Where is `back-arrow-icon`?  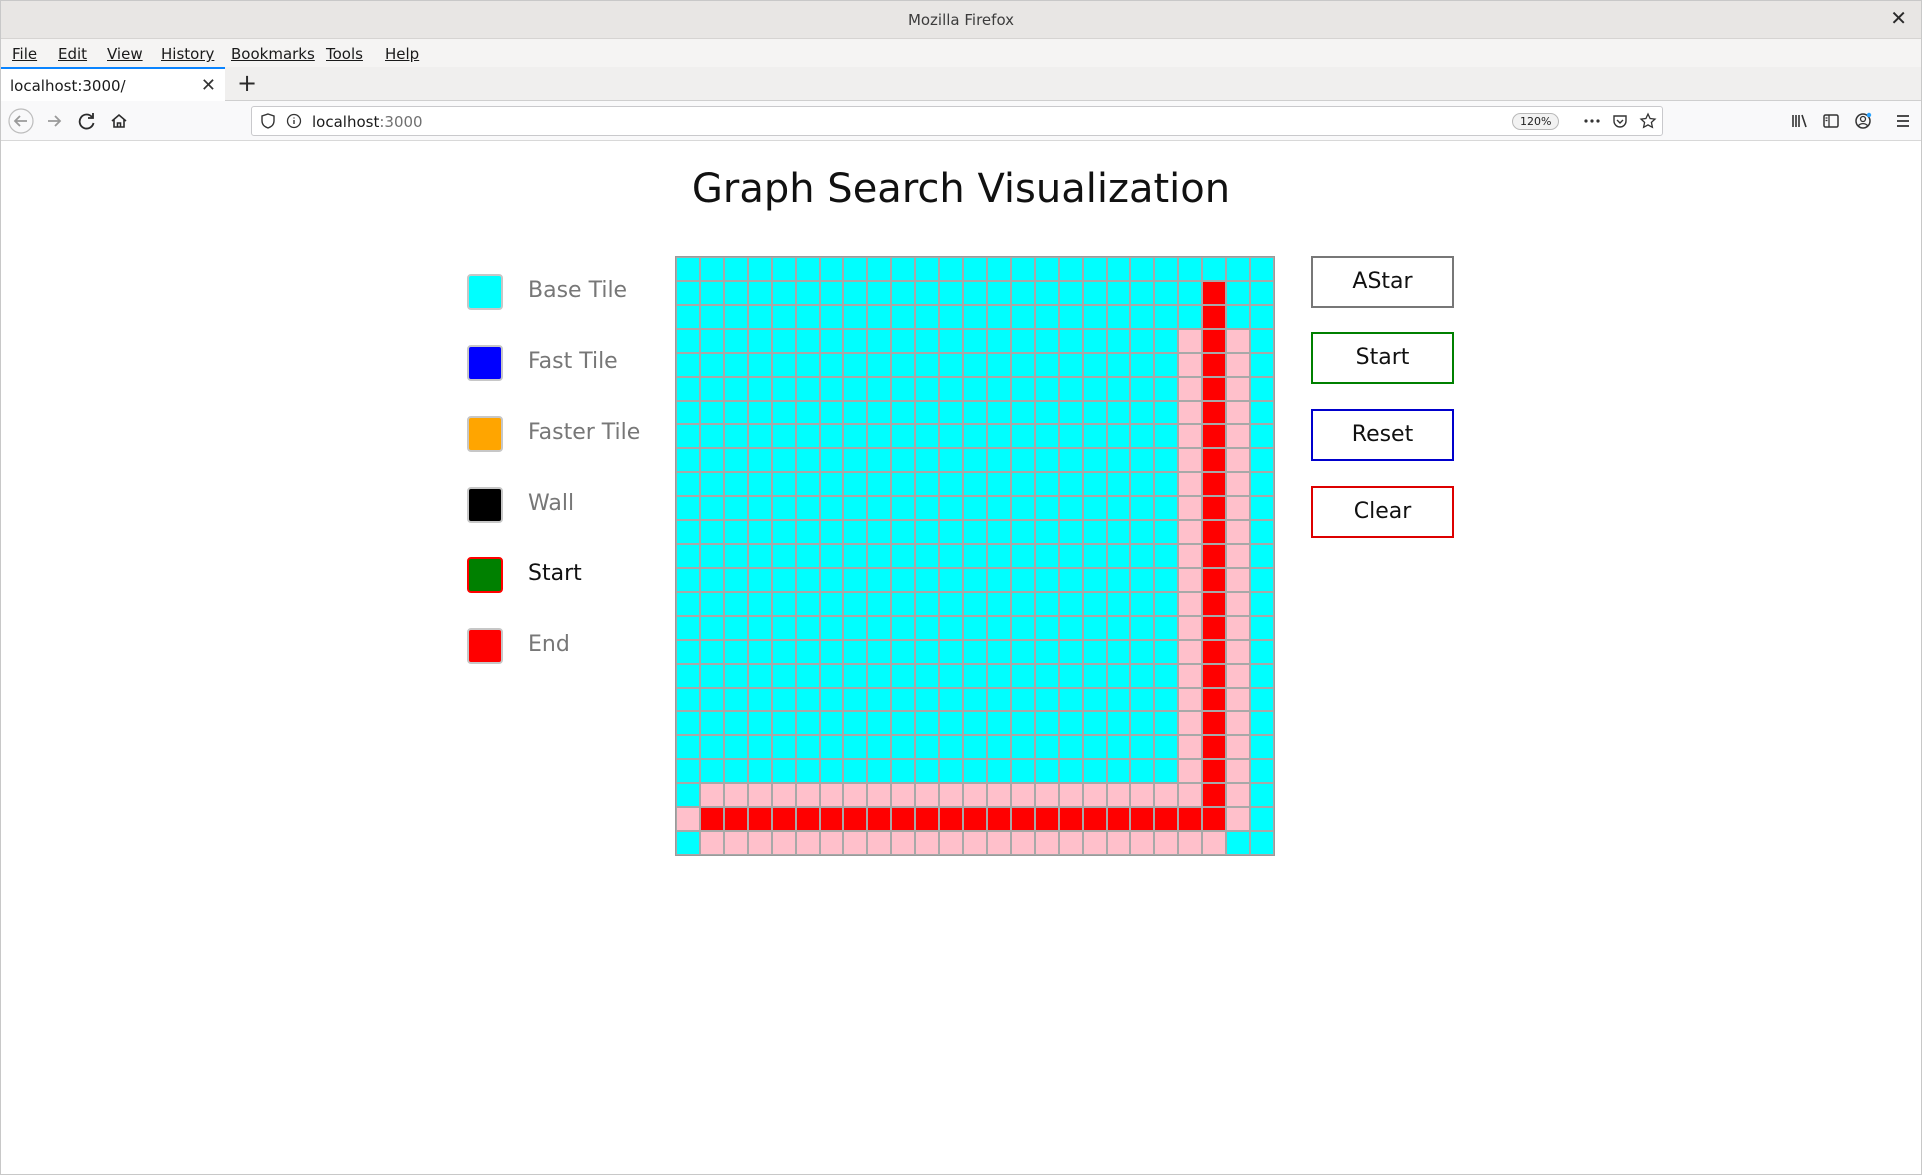 back-arrow-icon is located at coordinates (21, 121).